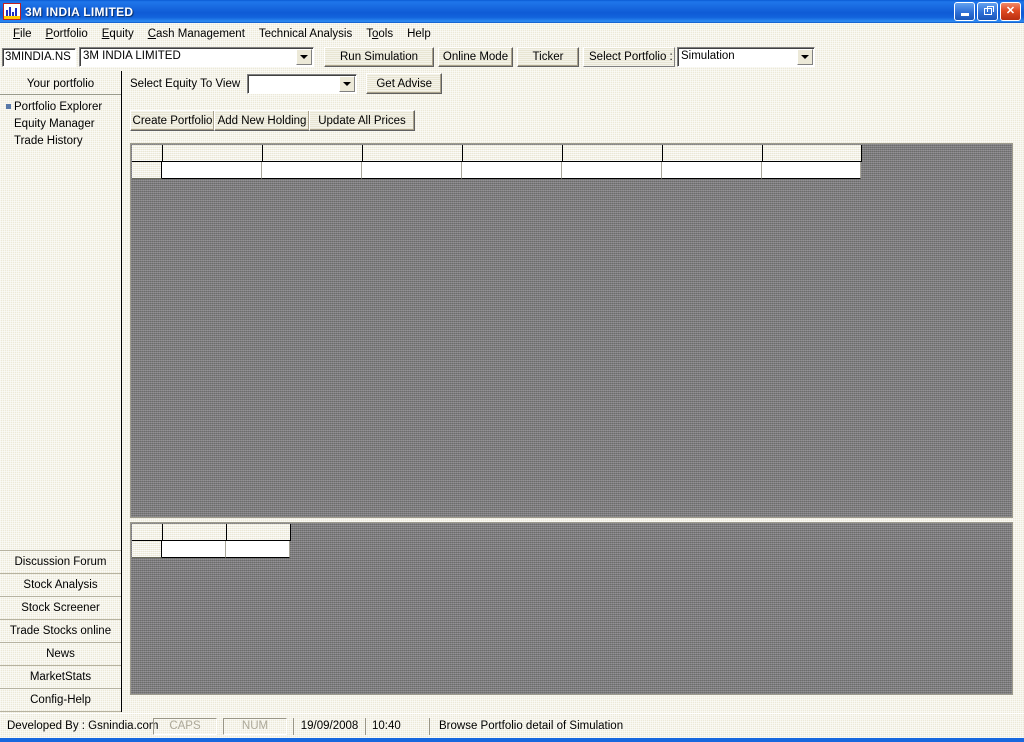 The image size is (1024, 742). Describe the element at coordinates (726, 726) in the screenshot. I see `status-message: Browse Portfolio detail of Simulation` at that location.